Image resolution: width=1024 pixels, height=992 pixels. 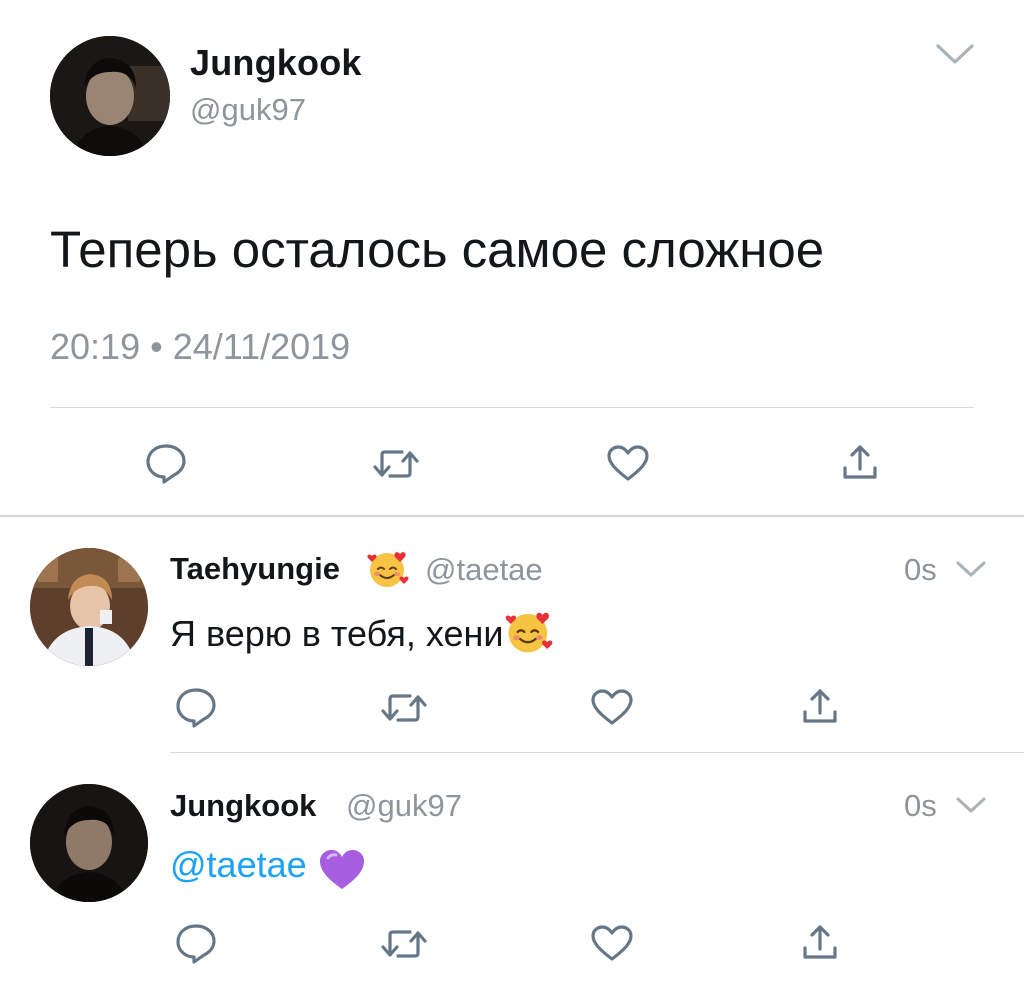 I want to click on reply-author-handle: @guk97, so click(x=404, y=806).